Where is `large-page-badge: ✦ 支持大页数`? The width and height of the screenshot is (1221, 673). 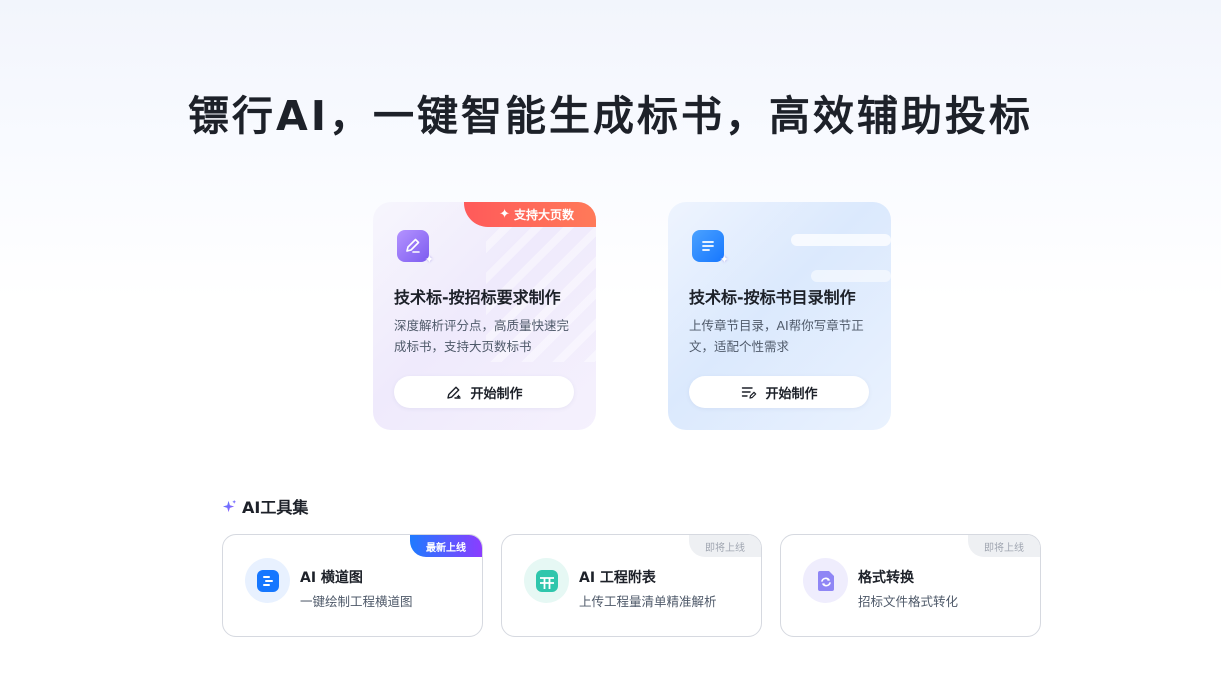 large-page-badge: ✦ 支持大页数 is located at coordinates (530, 214).